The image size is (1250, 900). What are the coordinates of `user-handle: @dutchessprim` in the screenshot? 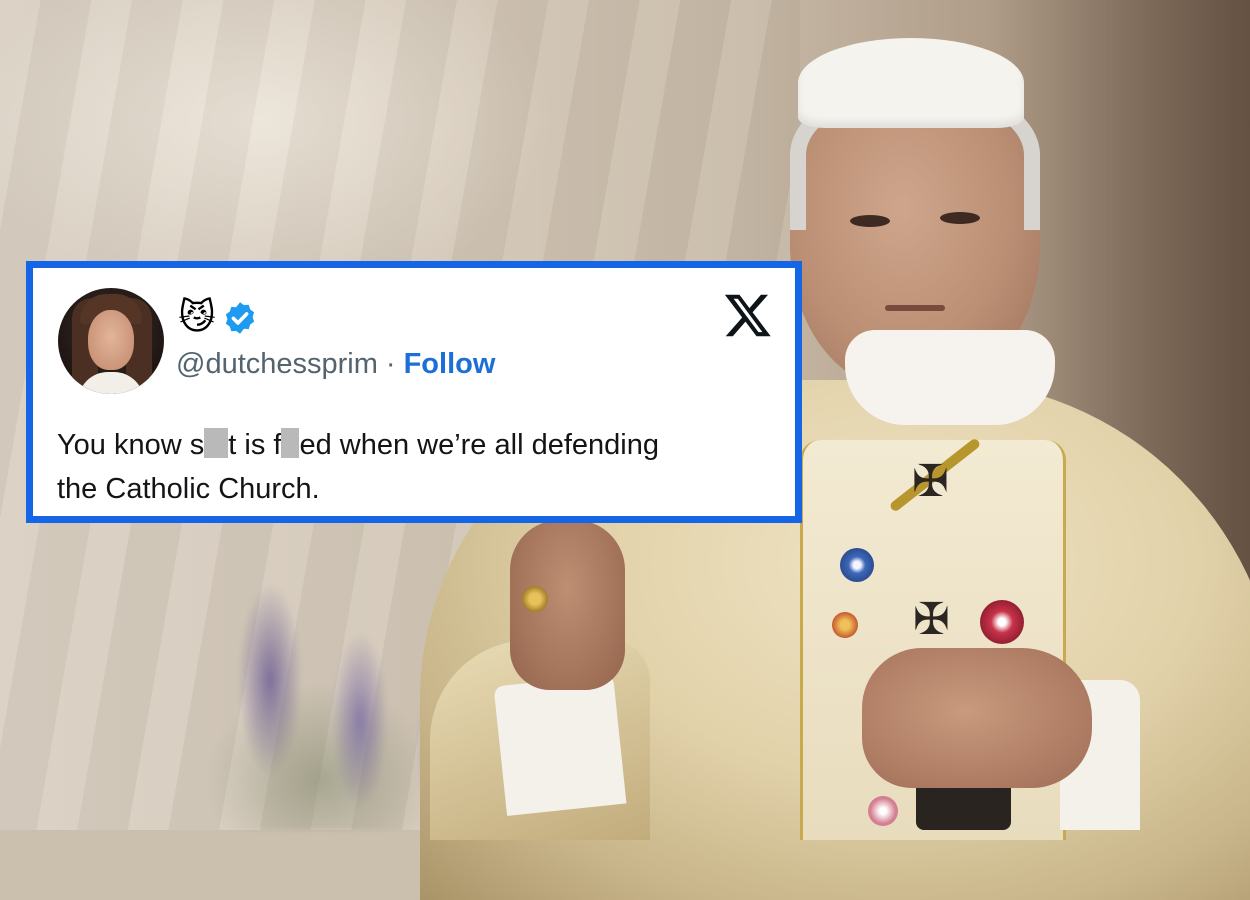 It's located at (277, 364).